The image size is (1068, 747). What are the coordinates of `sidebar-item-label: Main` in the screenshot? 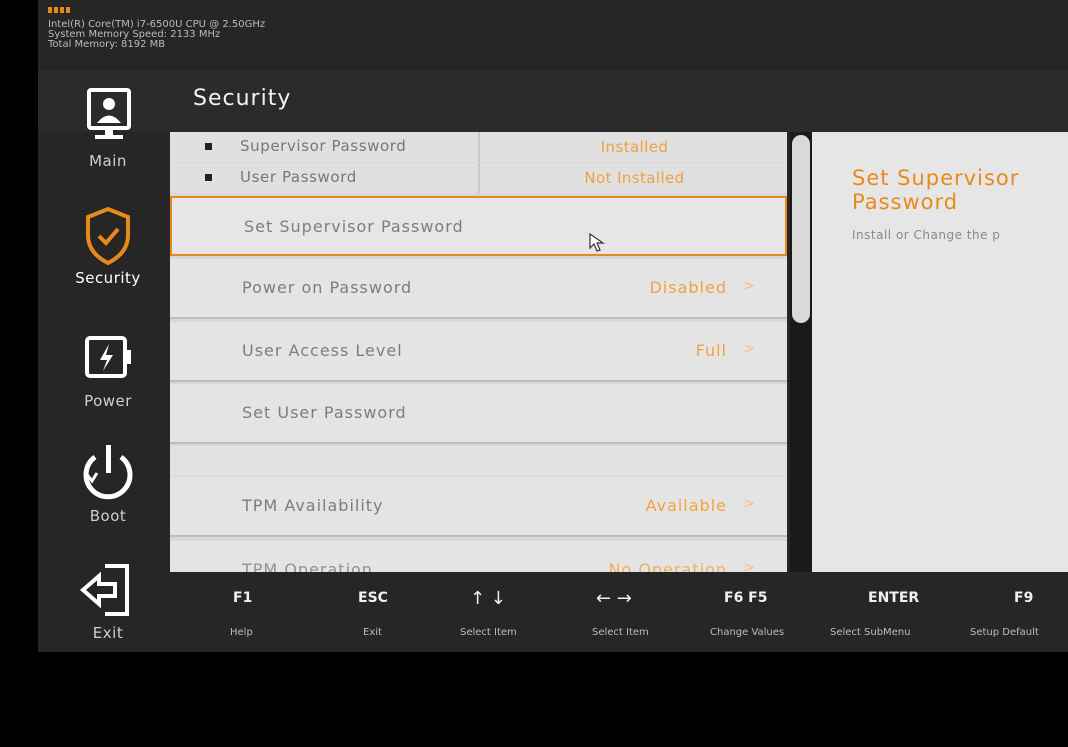 It's located at (108, 161).